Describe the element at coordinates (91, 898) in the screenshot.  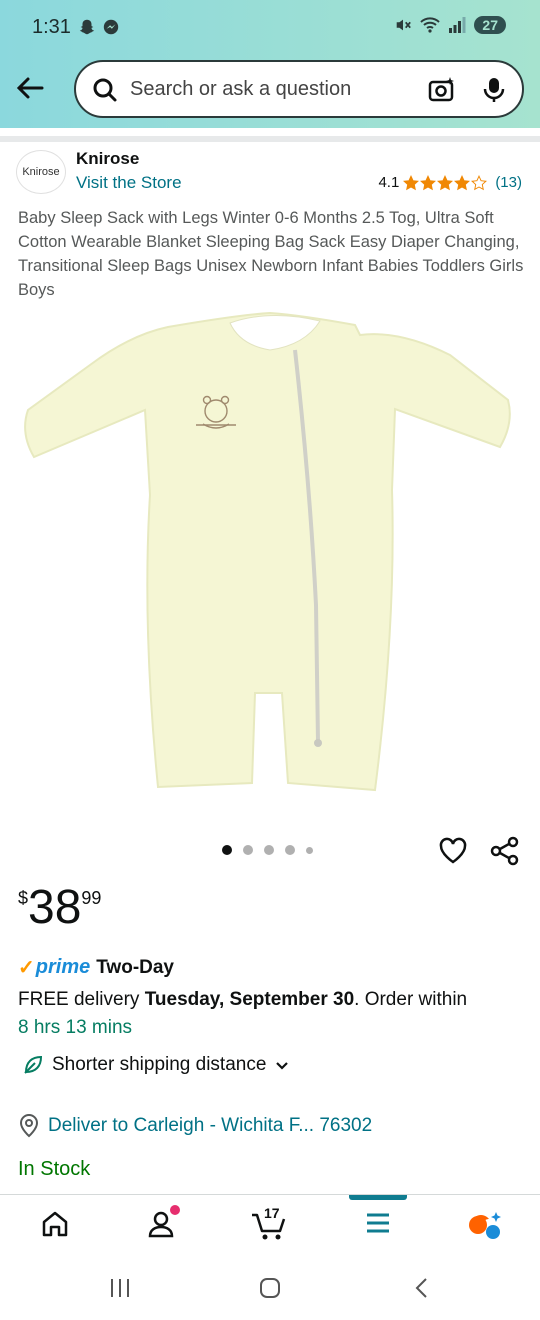
I see `price-fraction: 99` at that location.